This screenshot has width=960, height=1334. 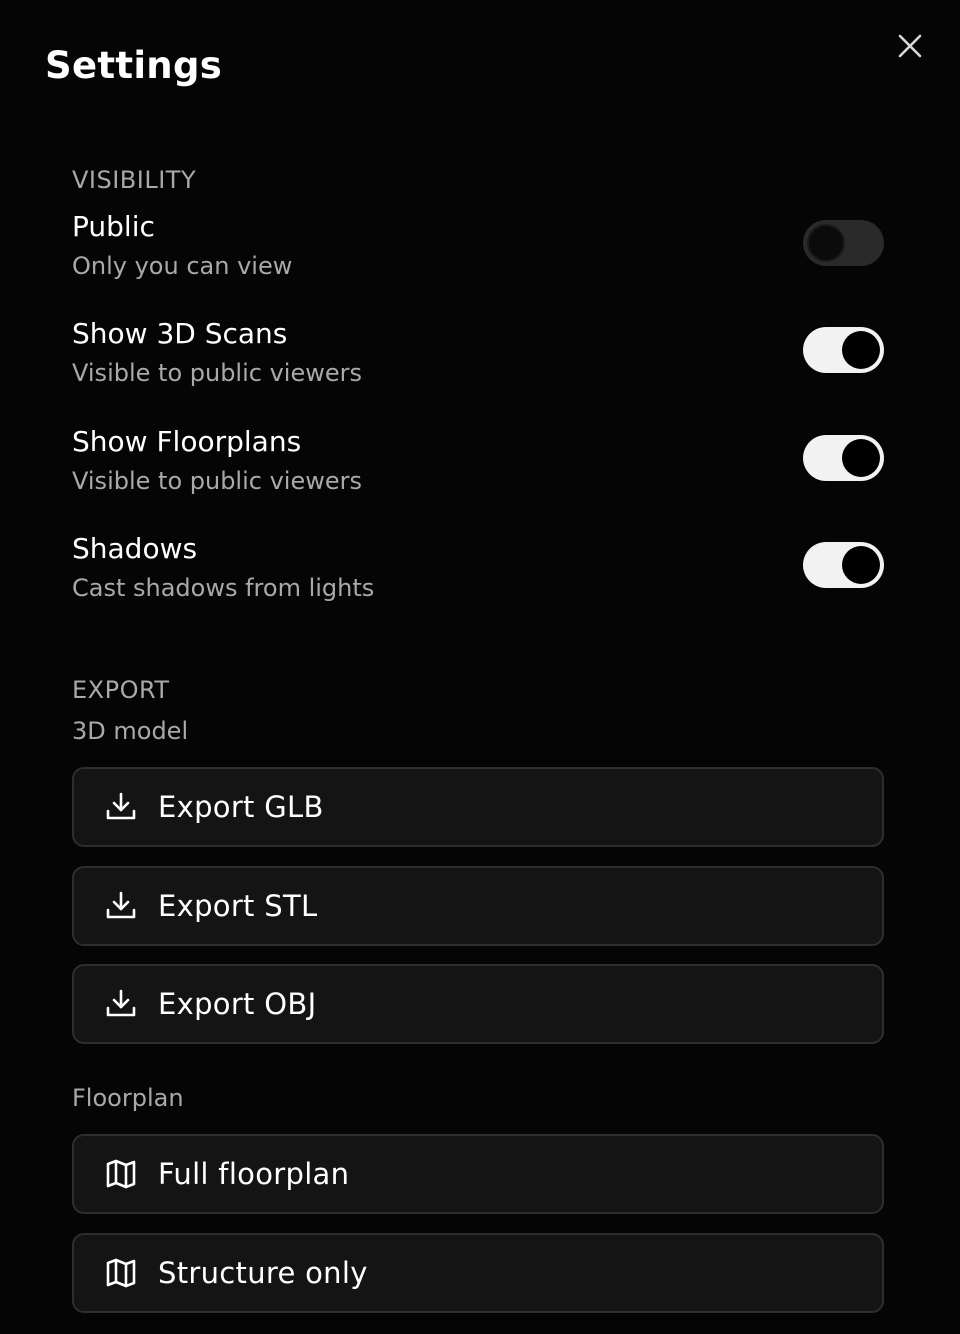 What do you see at coordinates (478, 906) in the screenshot?
I see `export-stl-button: Export STL` at bounding box center [478, 906].